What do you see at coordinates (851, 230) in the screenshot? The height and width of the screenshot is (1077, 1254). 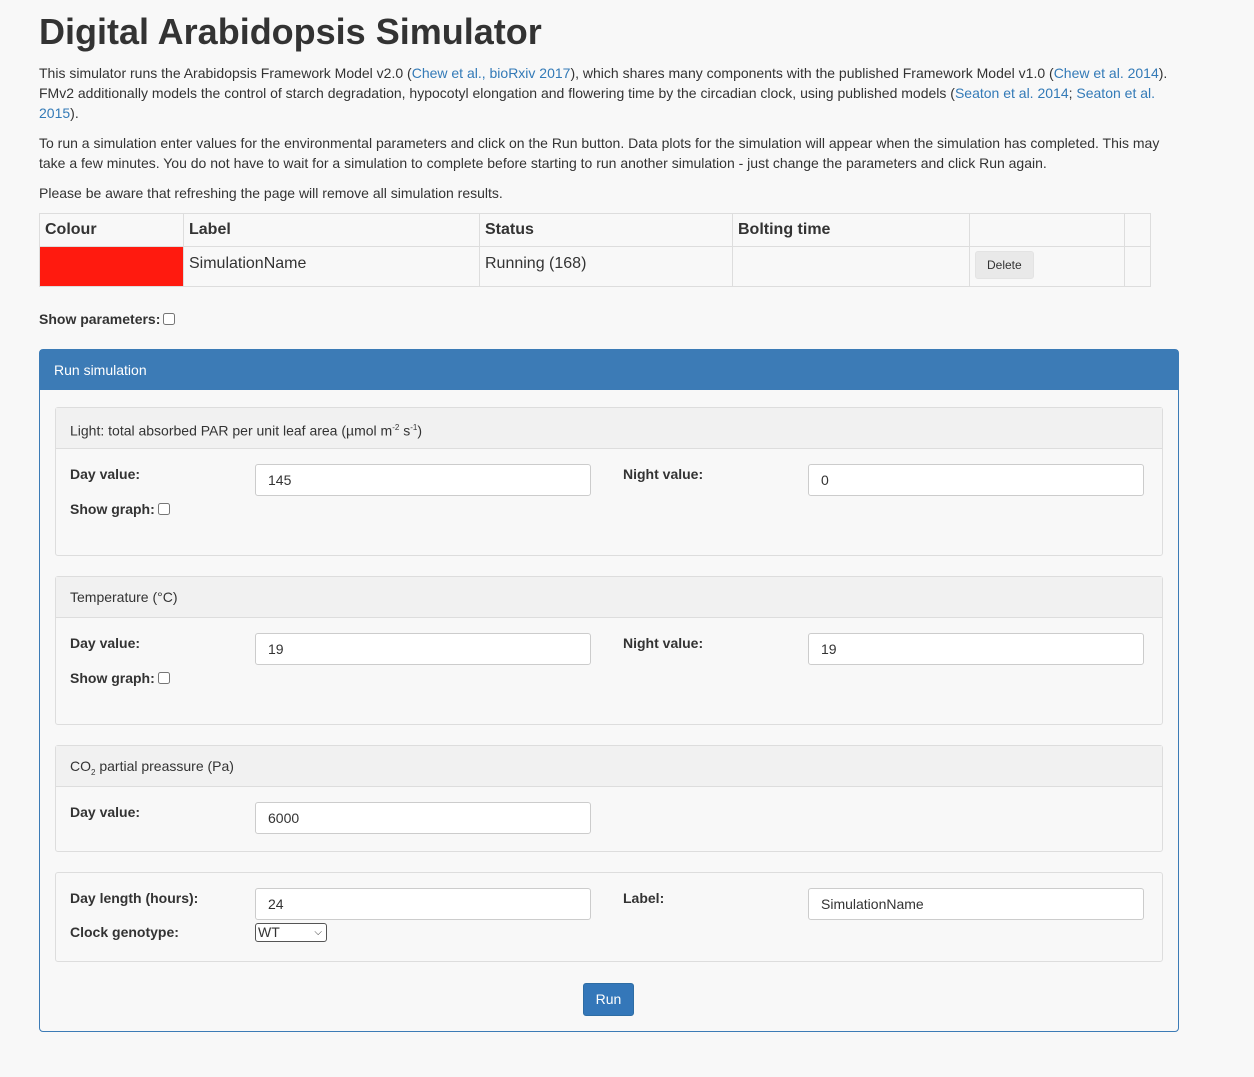 I see `col-bolting-time: Bolting time` at bounding box center [851, 230].